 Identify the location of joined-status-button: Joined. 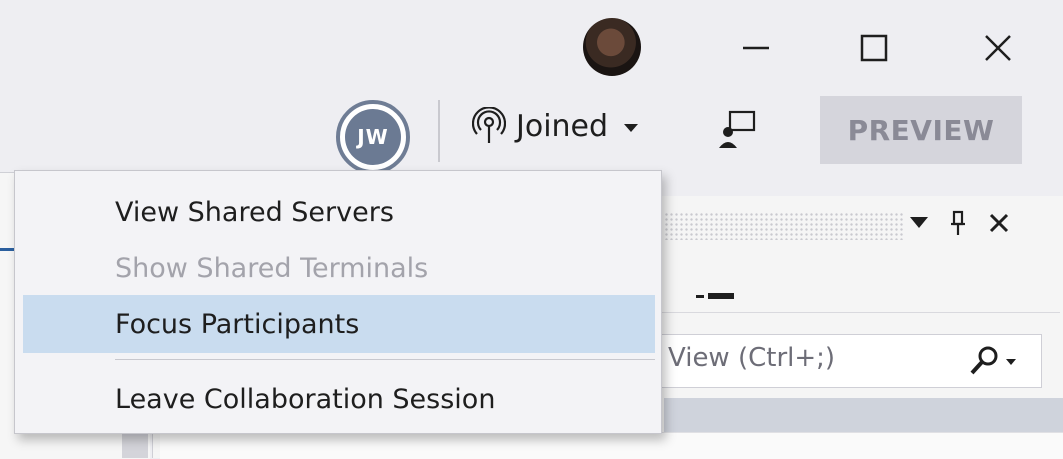
(555, 126).